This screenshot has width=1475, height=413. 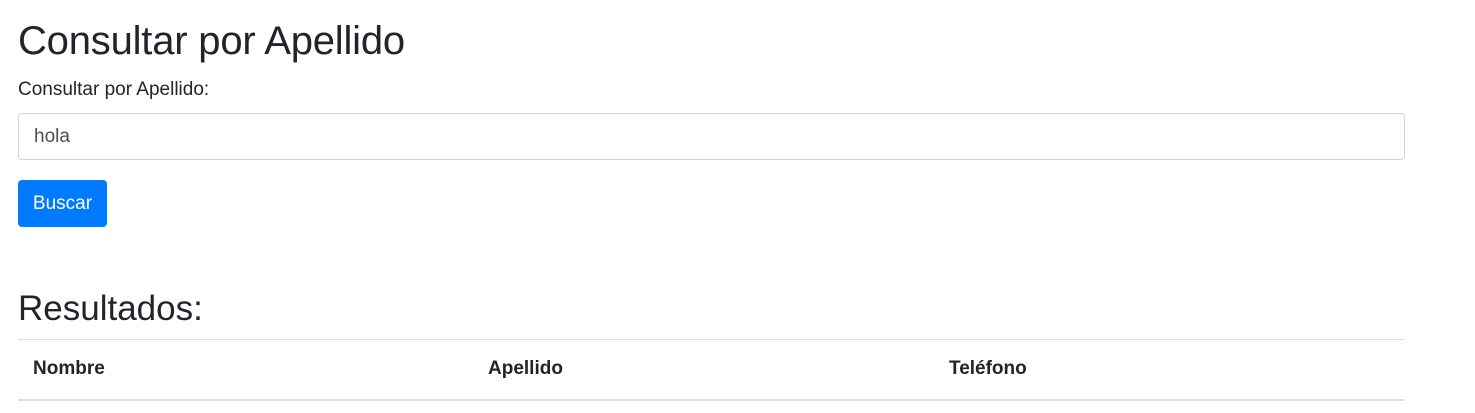 I want to click on column-header-nombre: Nombre, so click(x=245, y=370).